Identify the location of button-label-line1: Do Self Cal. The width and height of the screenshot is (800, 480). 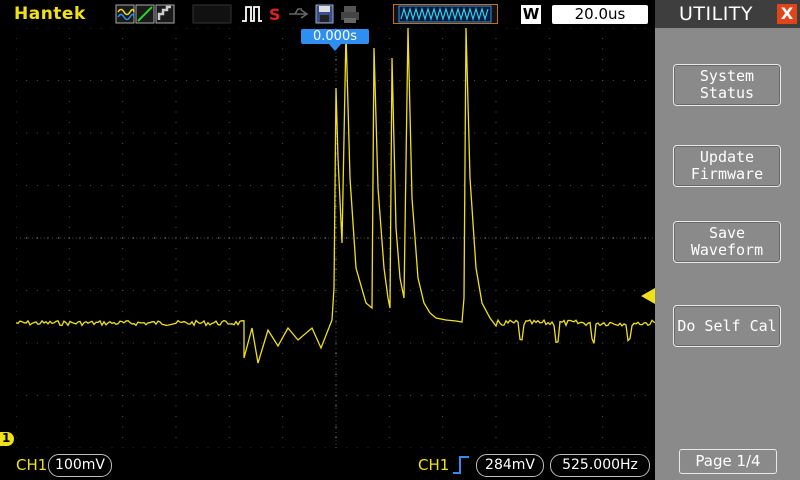
(727, 325).